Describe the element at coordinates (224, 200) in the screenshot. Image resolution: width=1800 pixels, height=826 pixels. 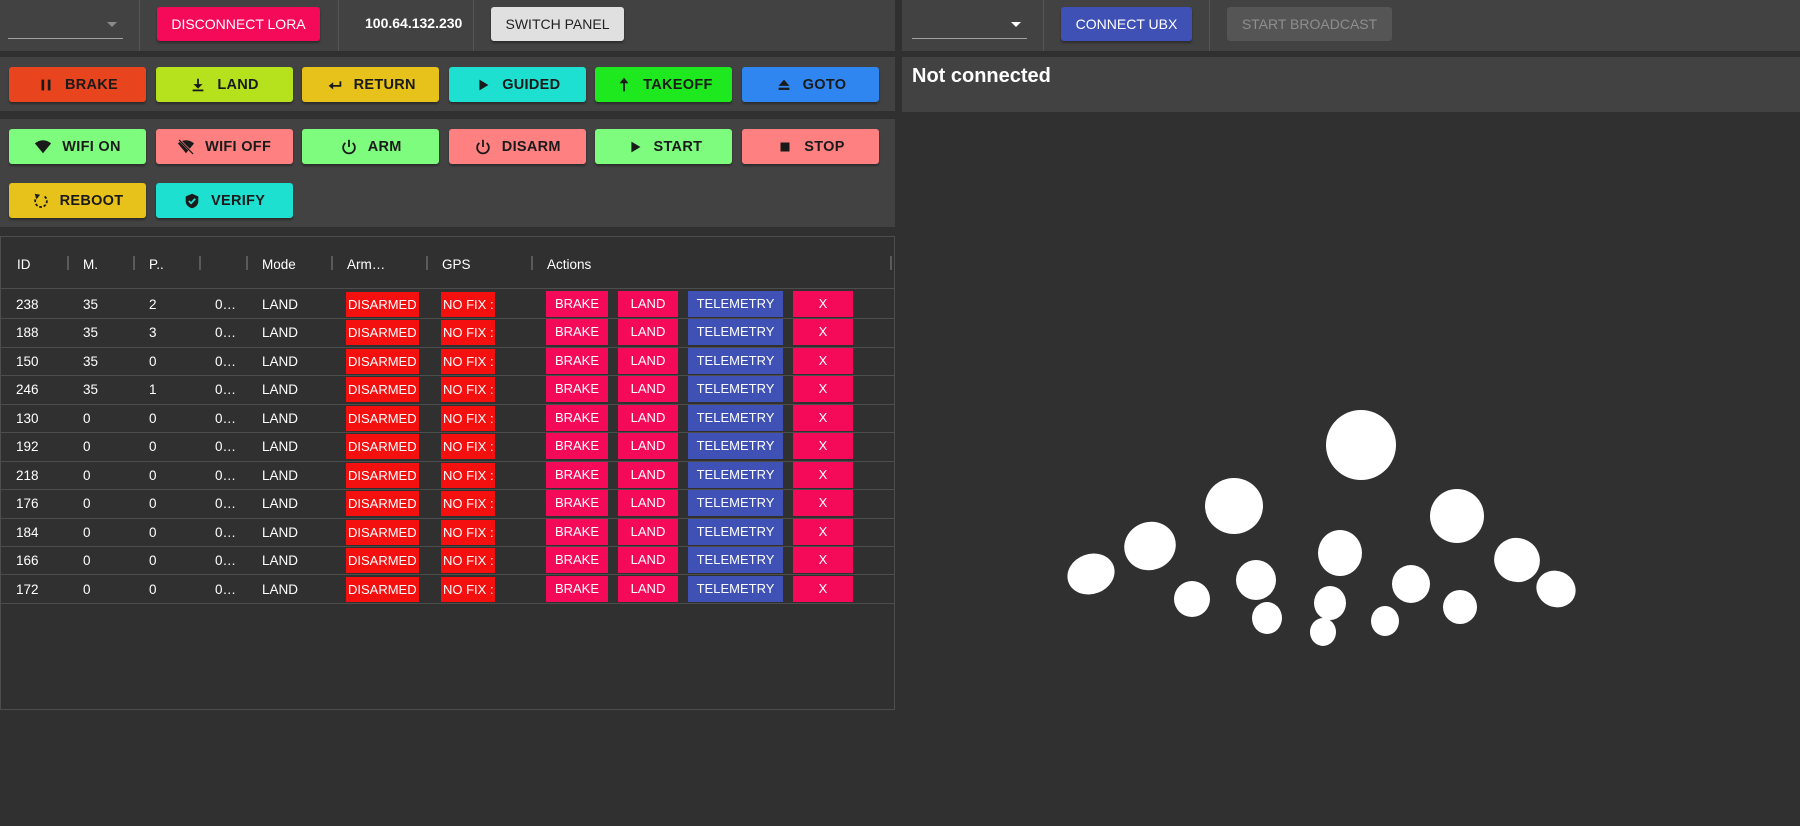
I see `verify-button: VERIFY` at that location.